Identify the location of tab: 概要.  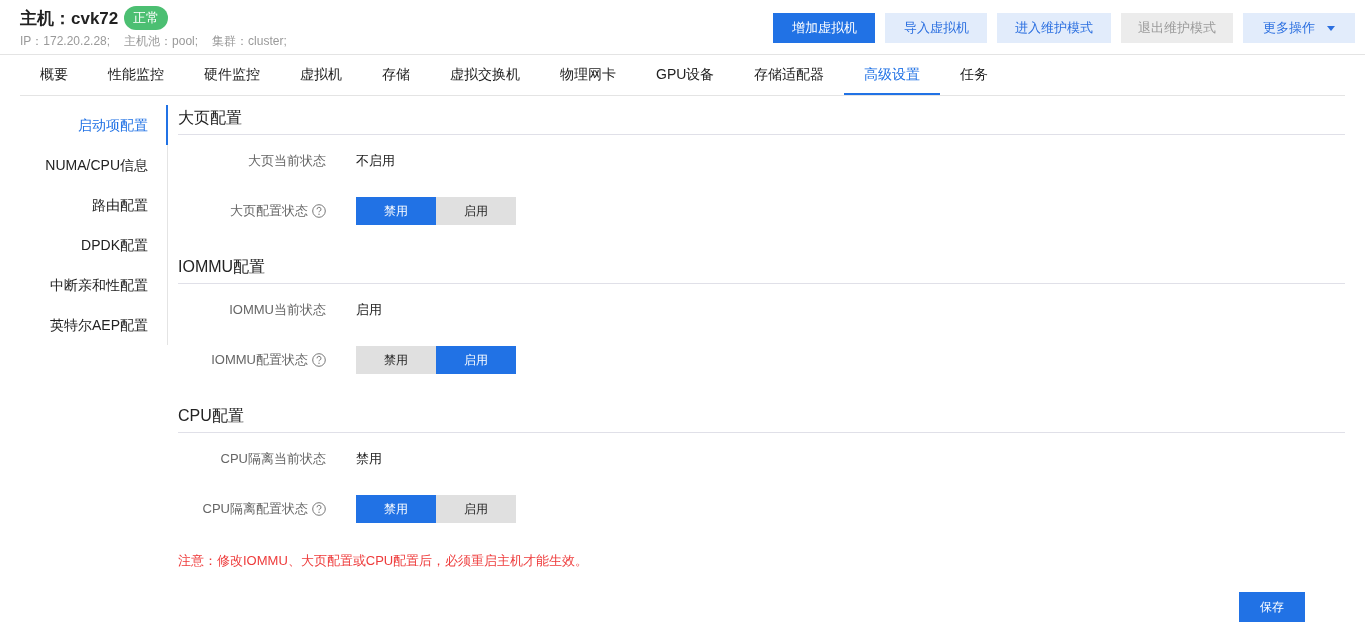
(54, 75).